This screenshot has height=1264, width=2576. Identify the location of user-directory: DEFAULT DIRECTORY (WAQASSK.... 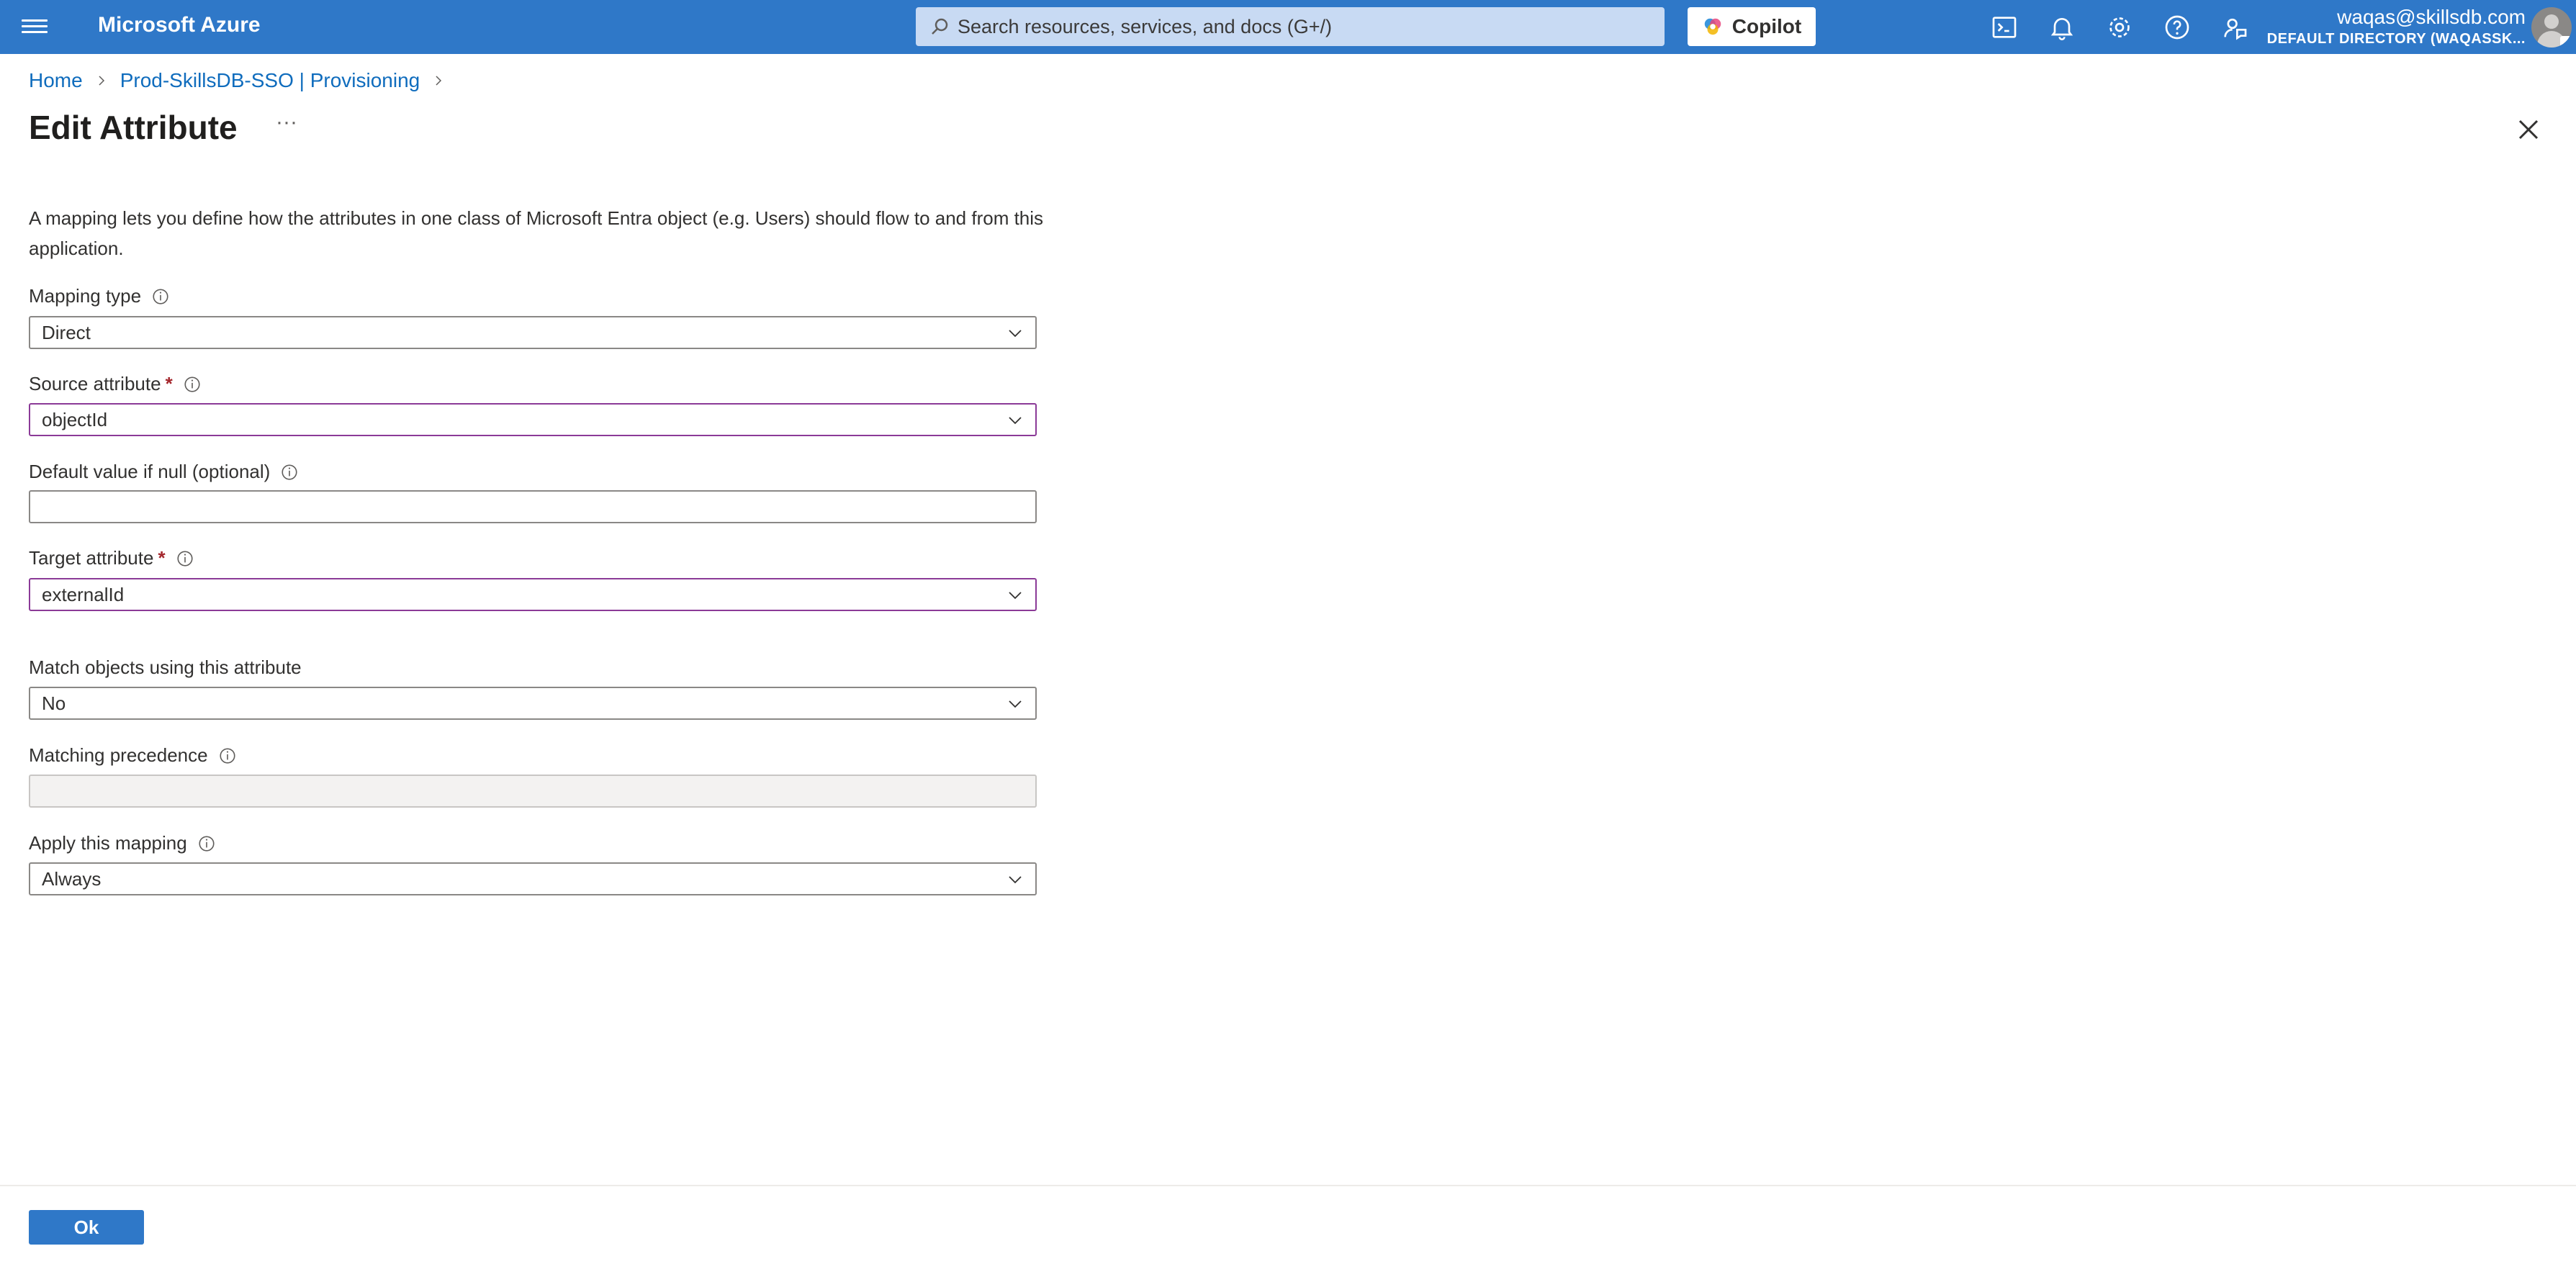
(2396, 39).